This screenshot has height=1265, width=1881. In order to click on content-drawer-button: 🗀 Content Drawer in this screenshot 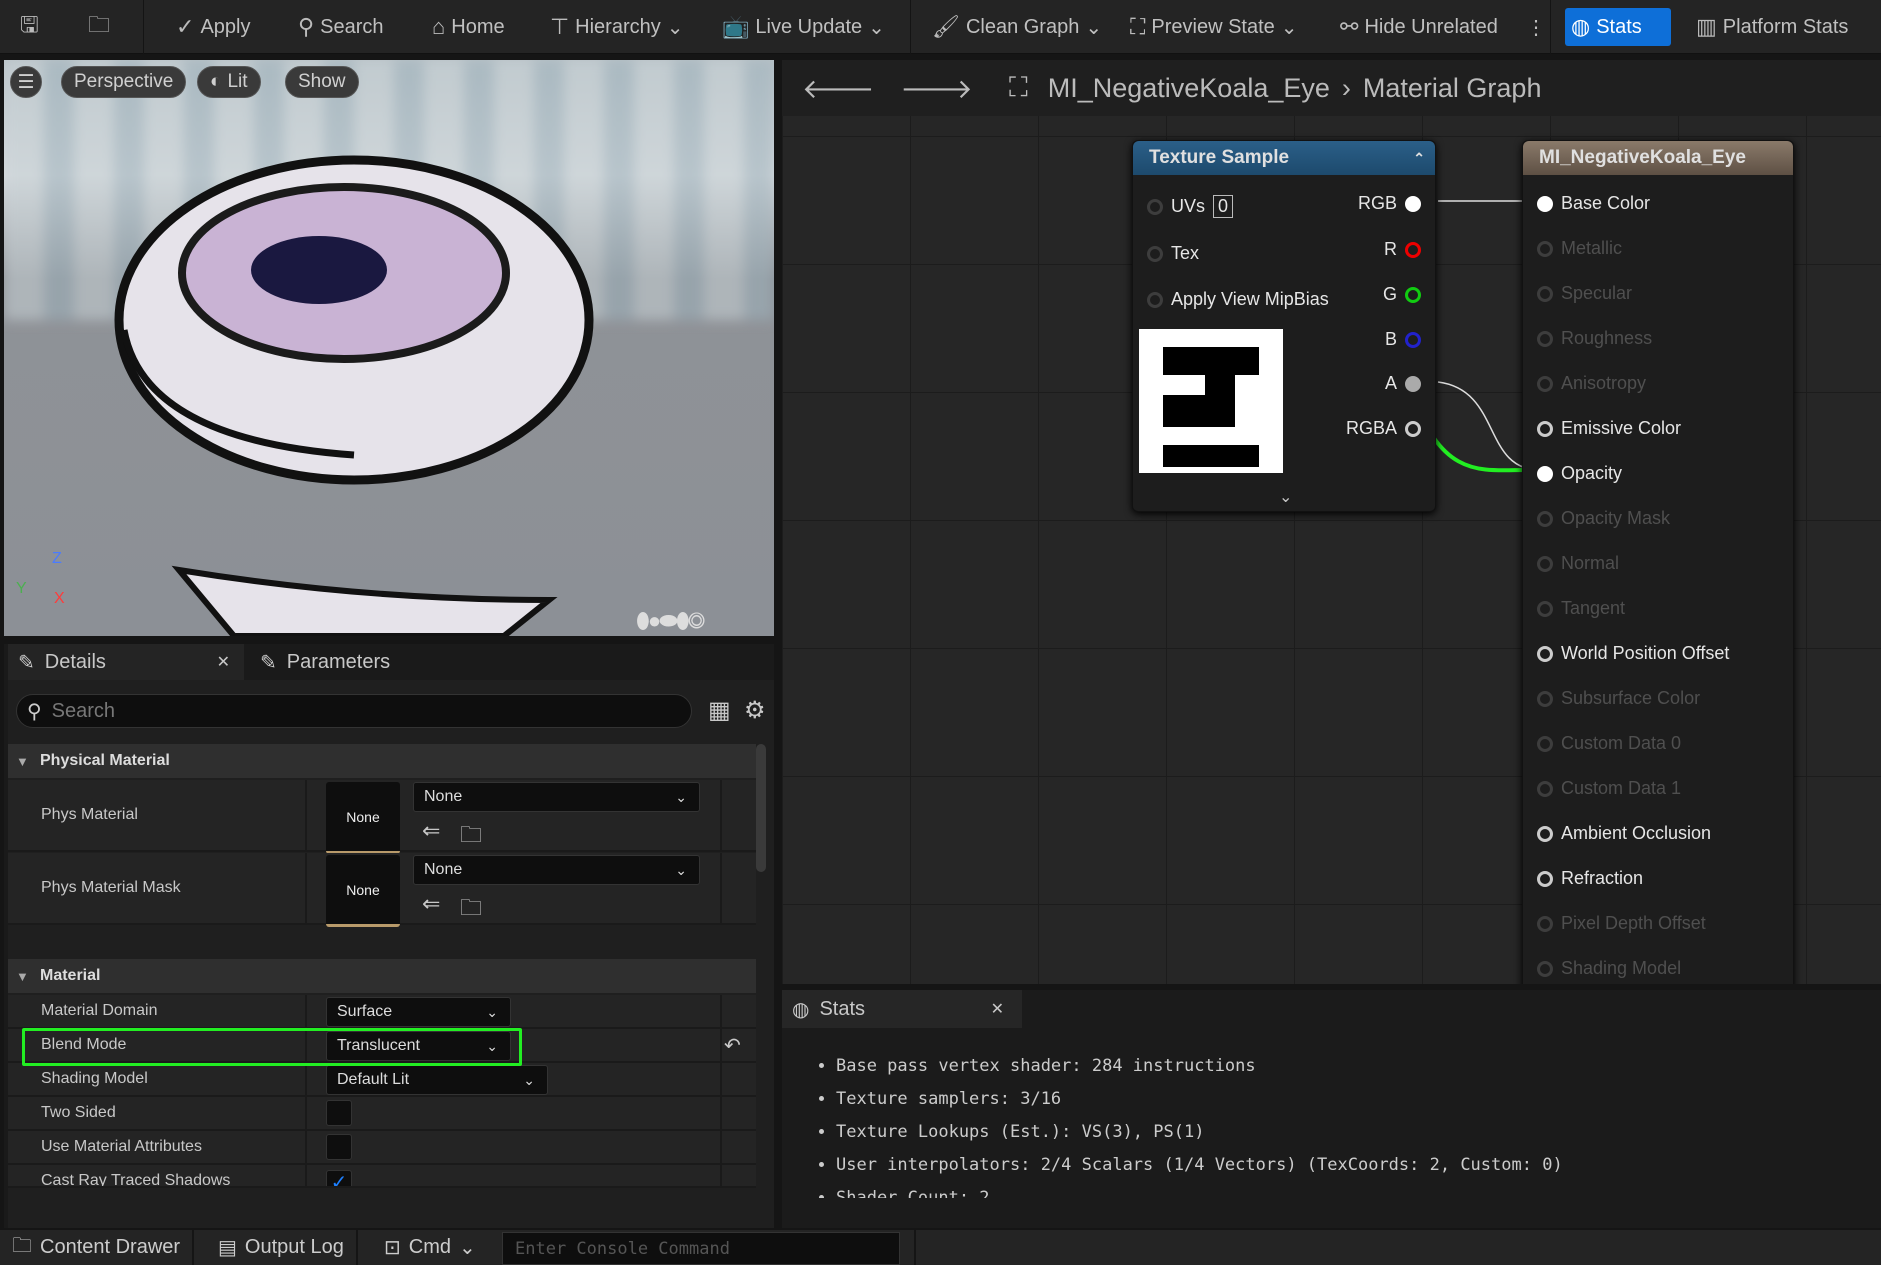, I will do `click(97, 1247)`.